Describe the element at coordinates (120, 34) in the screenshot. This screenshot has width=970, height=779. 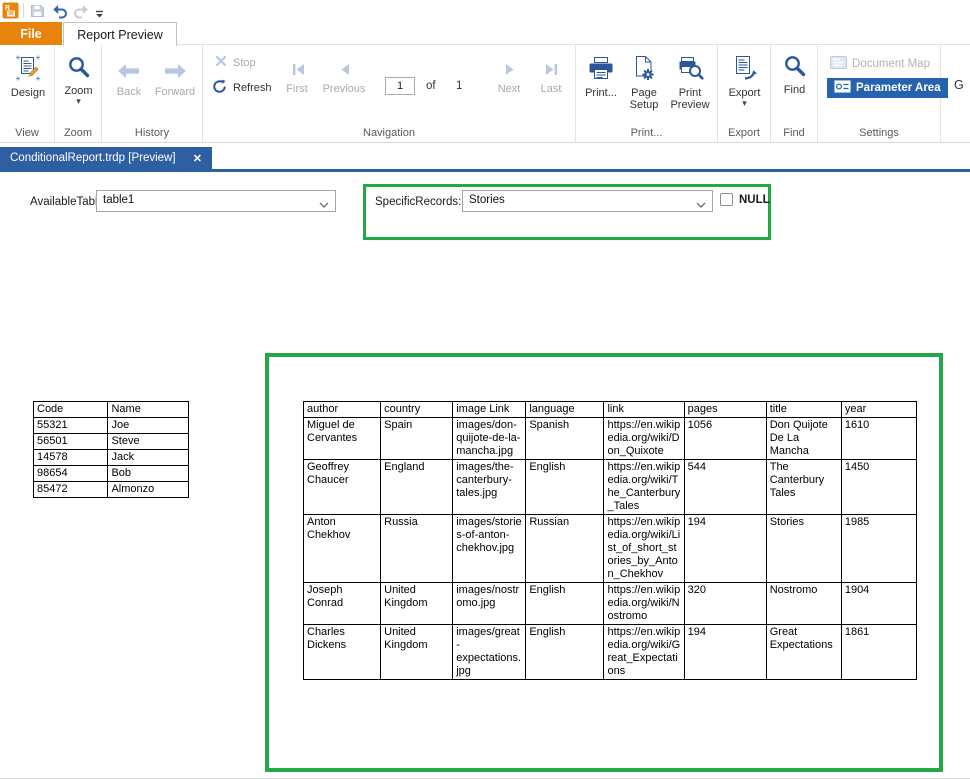
I see `tab-report-preview: Report Preview` at that location.